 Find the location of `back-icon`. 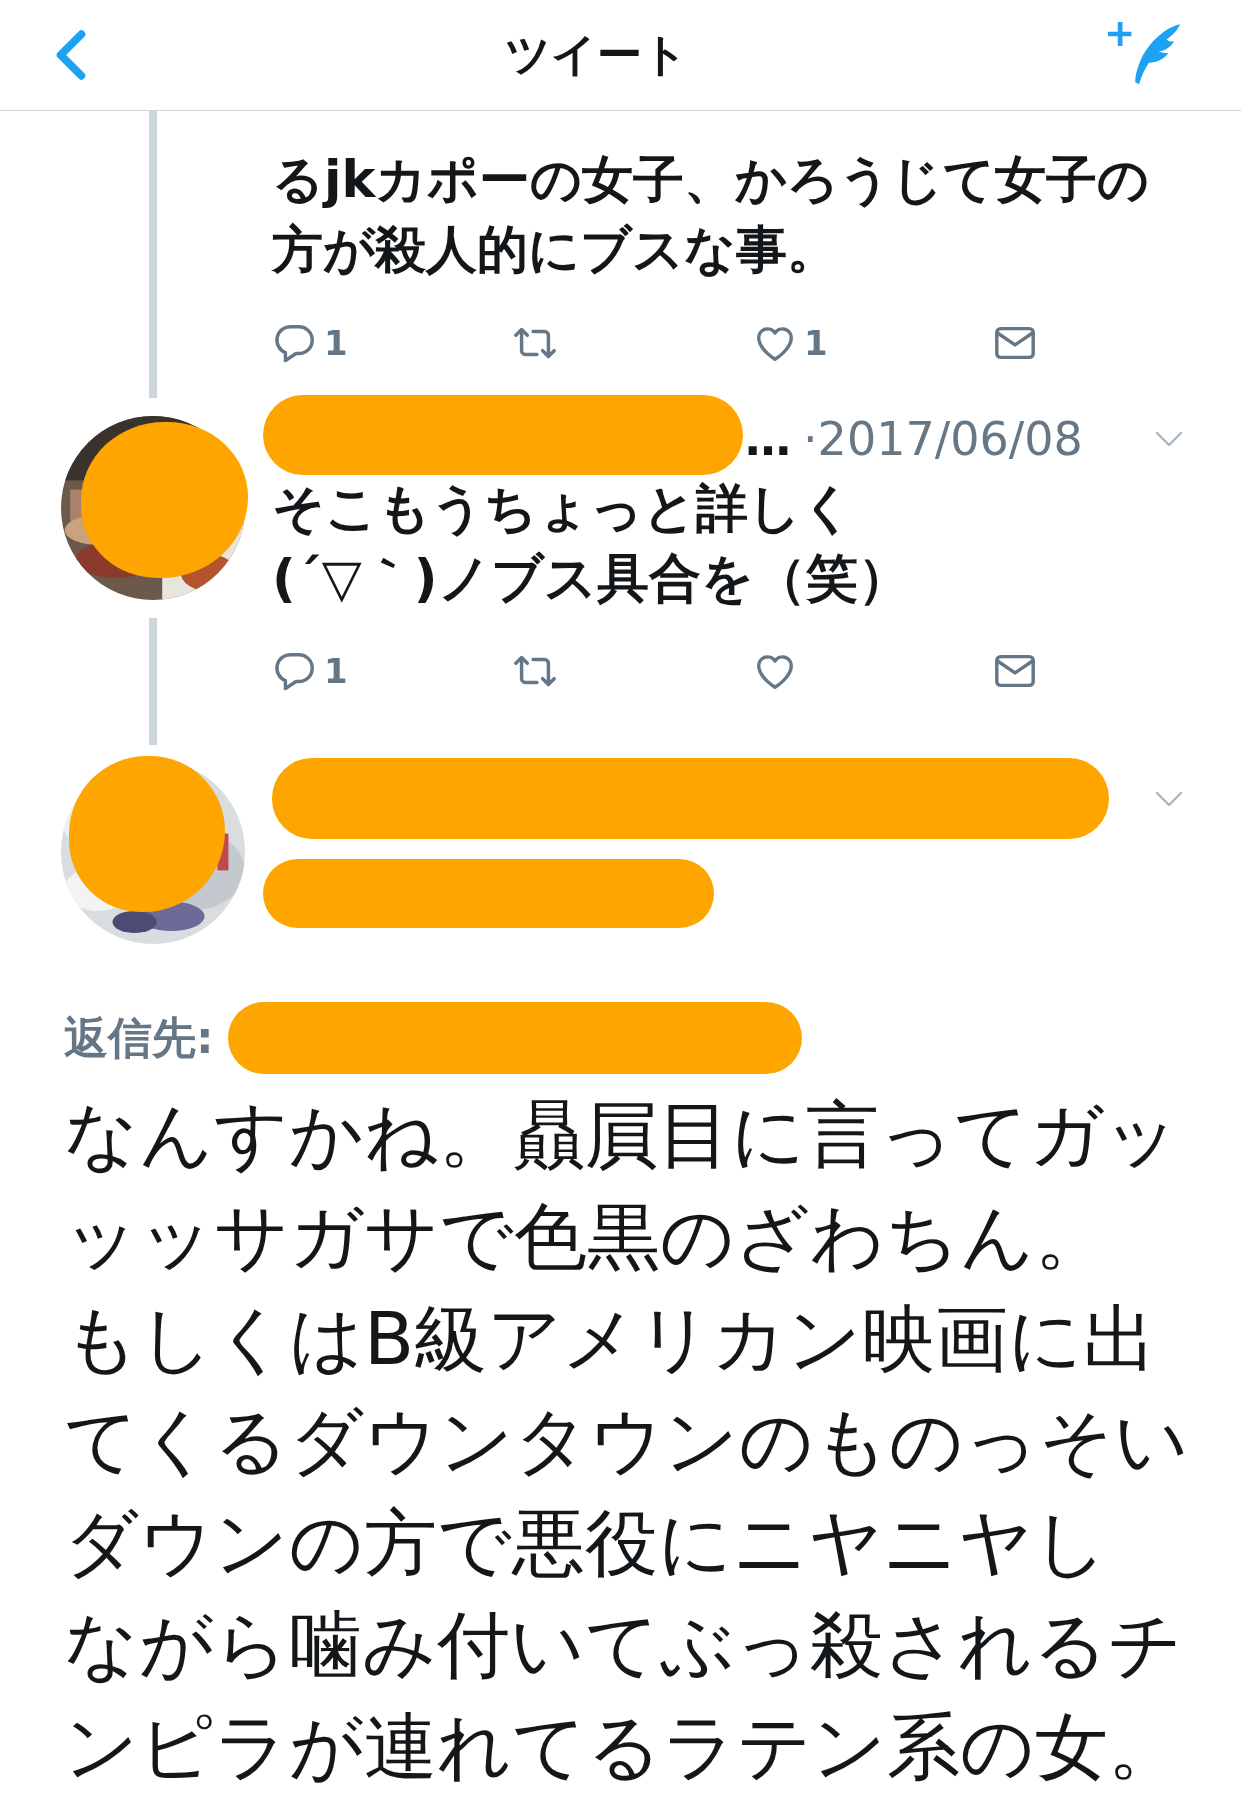

back-icon is located at coordinates (71, 55).